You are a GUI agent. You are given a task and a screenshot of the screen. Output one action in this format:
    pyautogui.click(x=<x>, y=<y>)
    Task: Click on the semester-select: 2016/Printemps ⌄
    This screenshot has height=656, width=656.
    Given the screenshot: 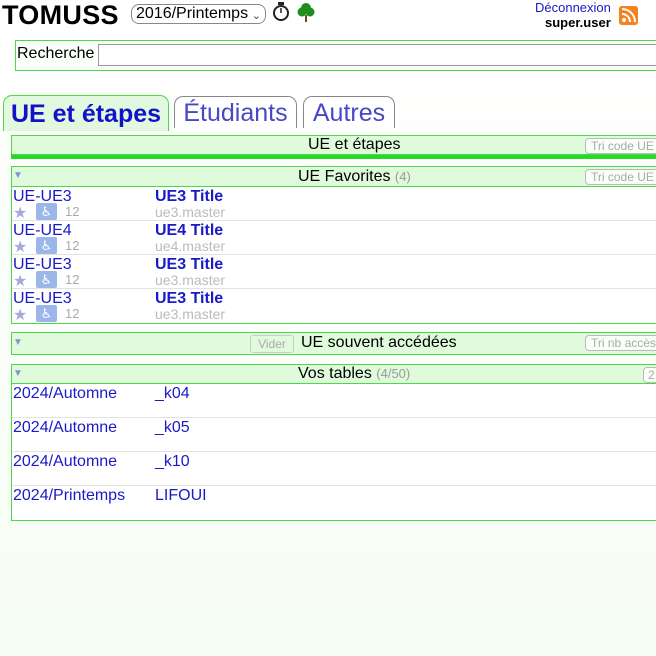 What is the action you would take?
    pyautogui.click(x=198, y=14)
    